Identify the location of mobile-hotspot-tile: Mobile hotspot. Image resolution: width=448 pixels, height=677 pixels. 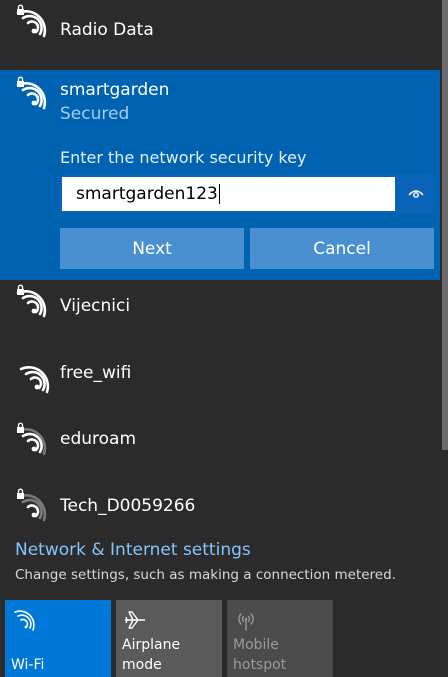
(280, 638).